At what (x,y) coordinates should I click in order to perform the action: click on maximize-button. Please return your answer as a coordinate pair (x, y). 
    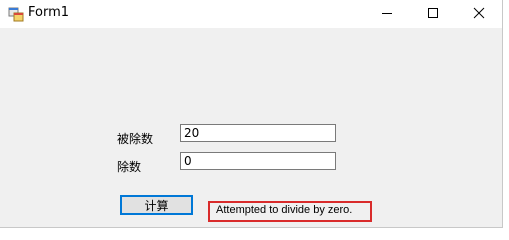
    Looking at the image, I should click on (433, 13).